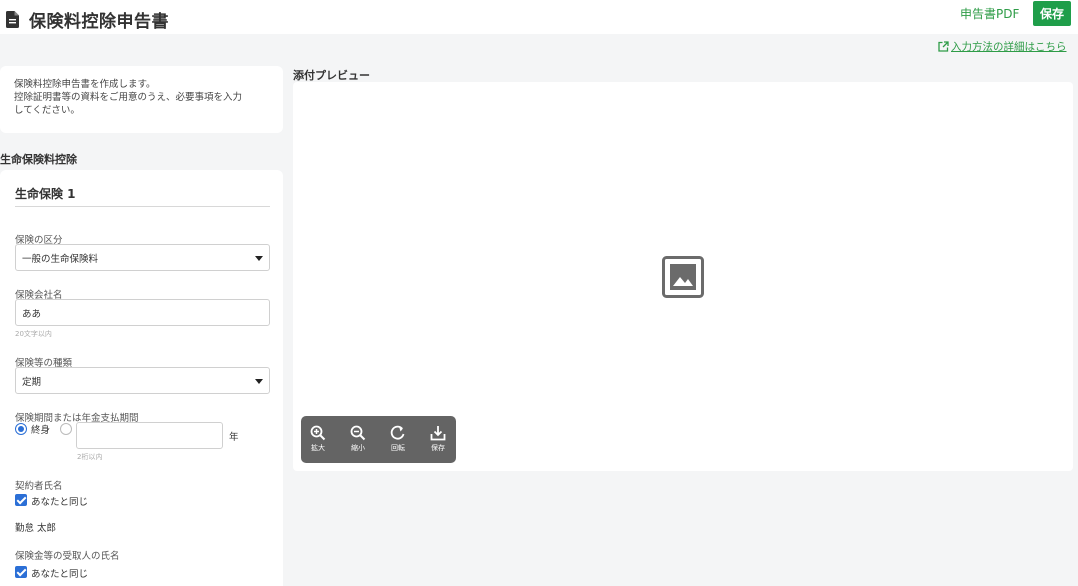 Image resolution: width=1078 pixels, height=586 pixels. I want to click on download-label: 保存, so click(438, 448).